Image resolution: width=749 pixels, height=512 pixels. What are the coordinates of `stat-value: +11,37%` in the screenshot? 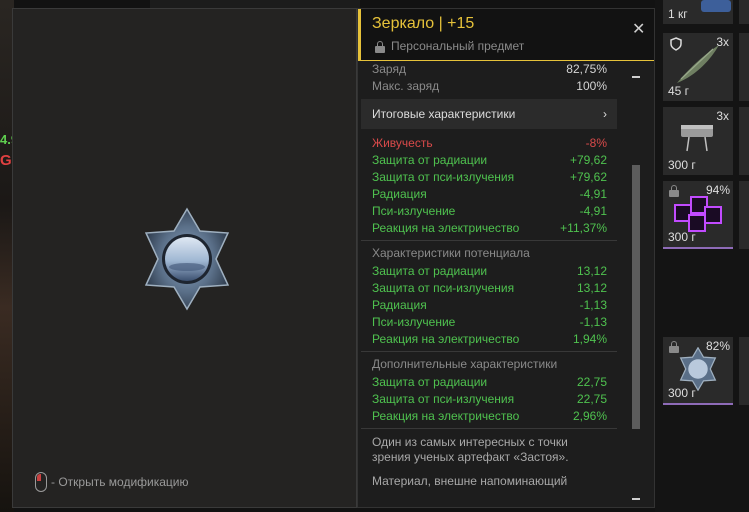 It's located at (583, 228).